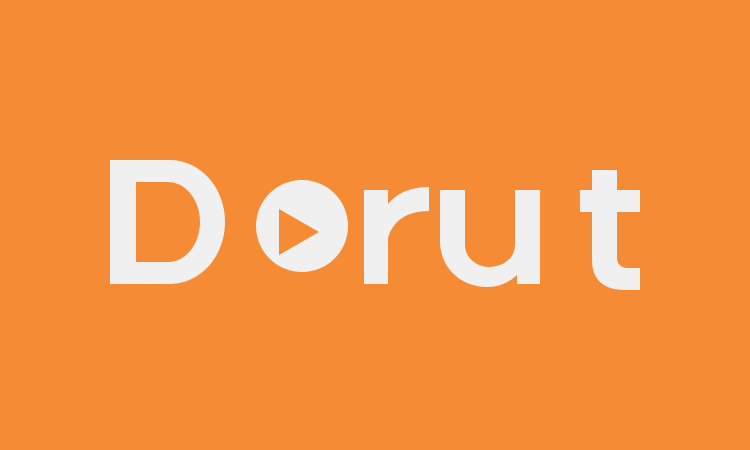 The image size is (750, 450). What do you see at coordinates (396, 235) in the screenshot?
I see `letter-r` at bounding box center [396, 235].